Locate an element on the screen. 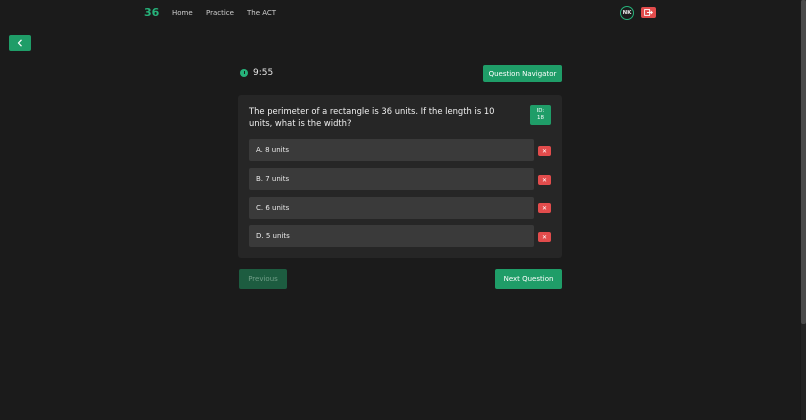  scrollbar-thumb is located at coordinates (803, 162).